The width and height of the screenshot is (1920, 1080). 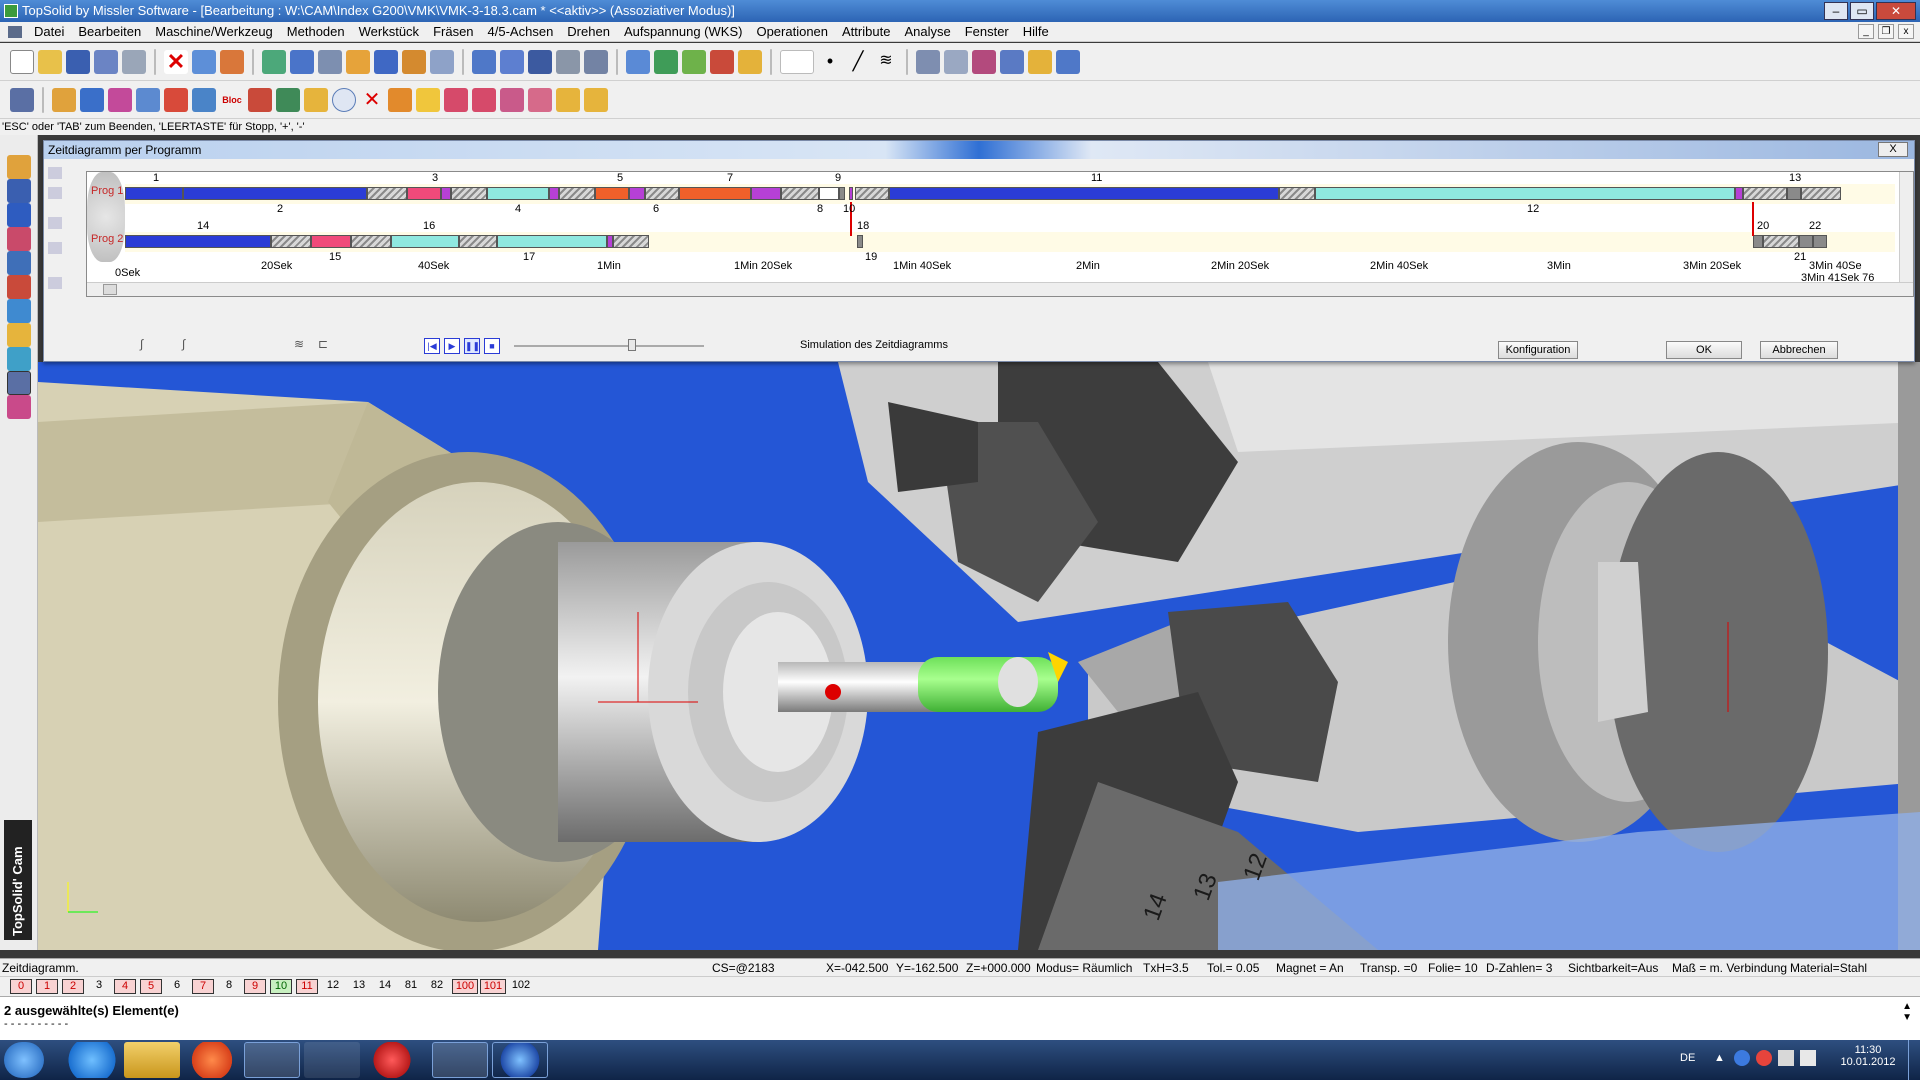 I want to click on prog2-op-22b, so click(x=1820, y=241).